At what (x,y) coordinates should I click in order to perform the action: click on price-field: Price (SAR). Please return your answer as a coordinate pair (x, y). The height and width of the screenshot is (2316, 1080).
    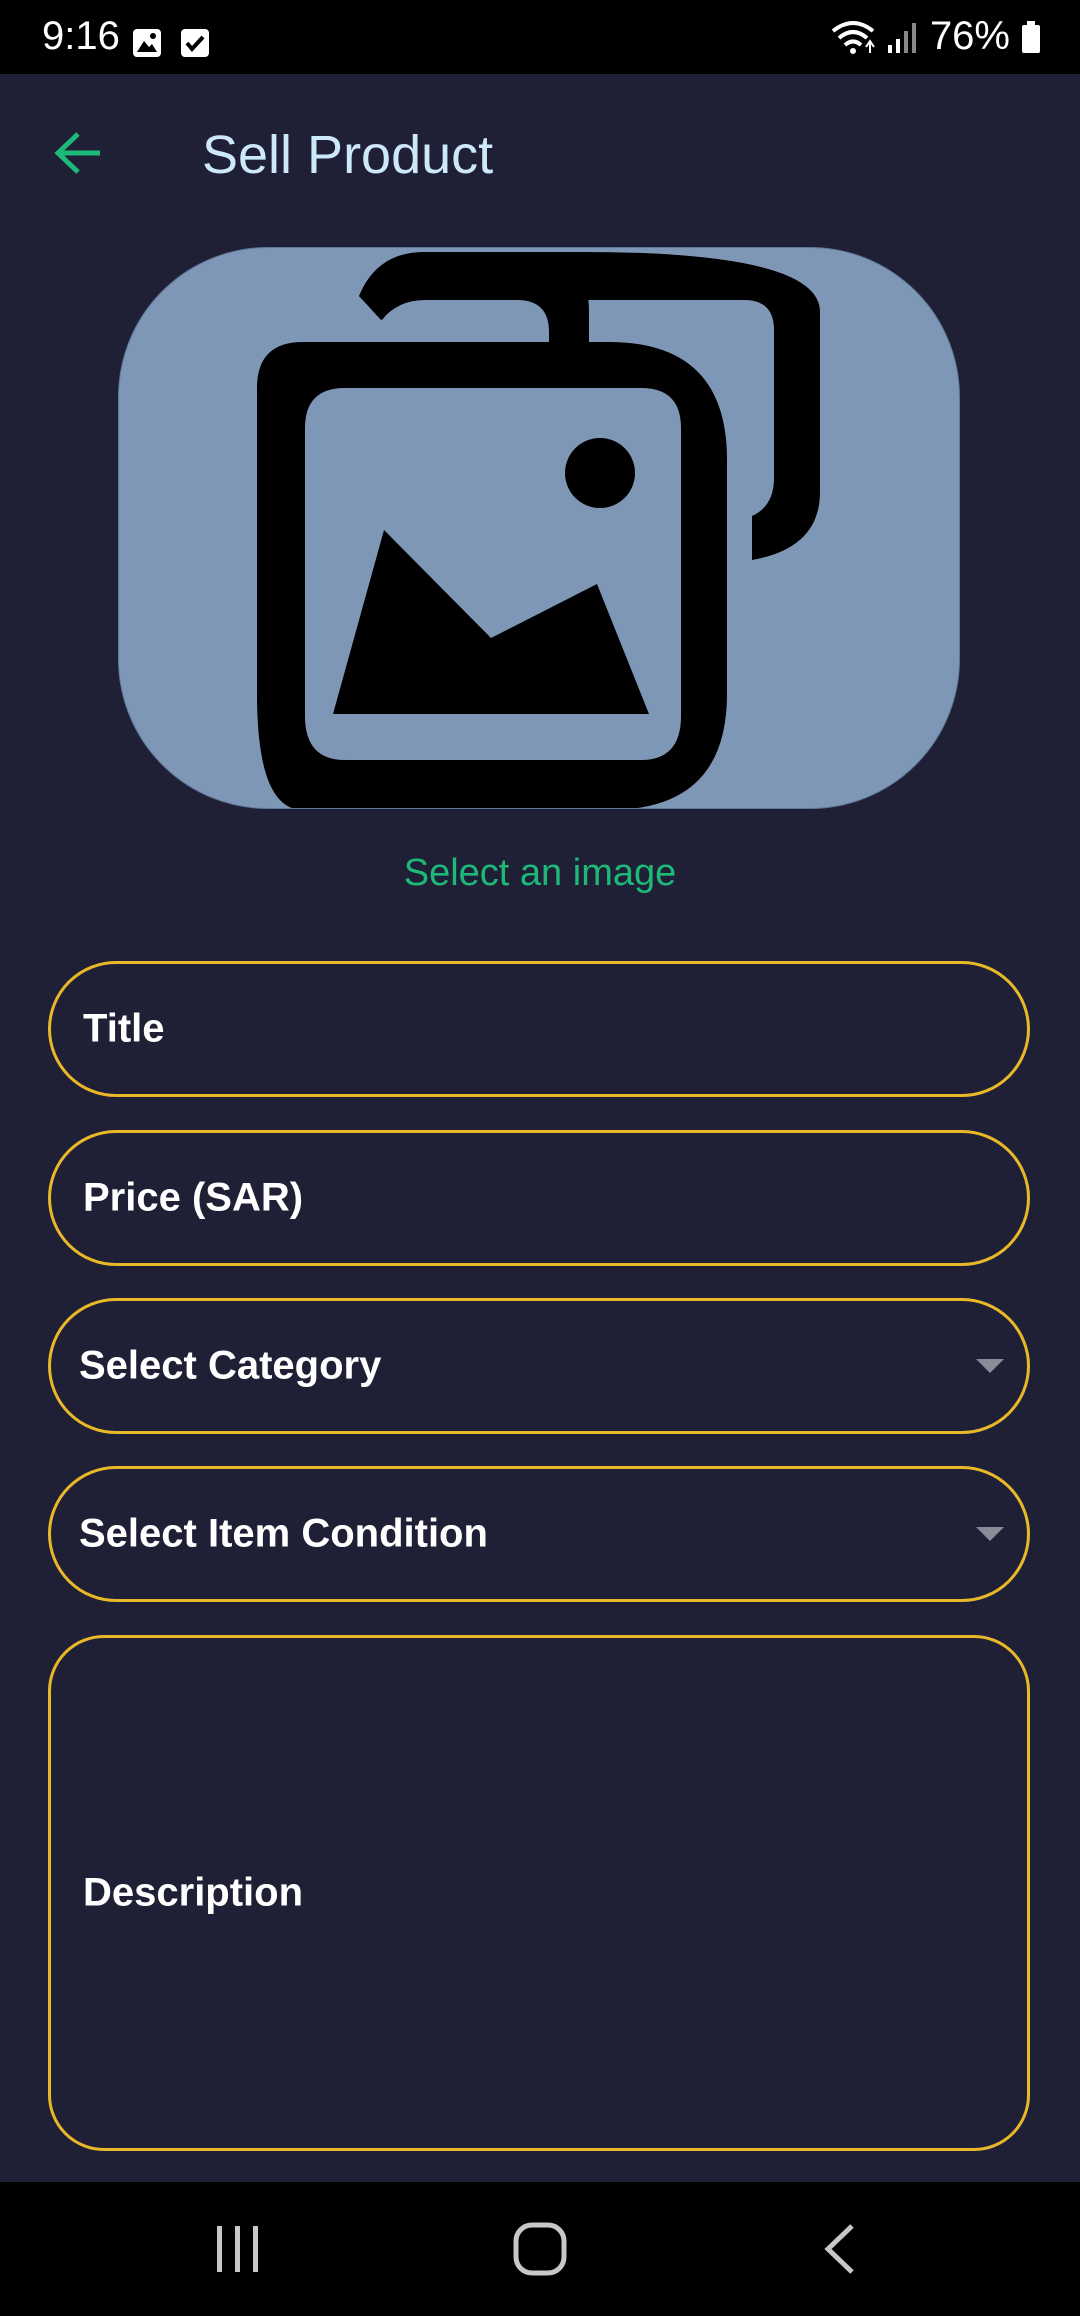
    Looking at the image, I should click on (539, 1198).